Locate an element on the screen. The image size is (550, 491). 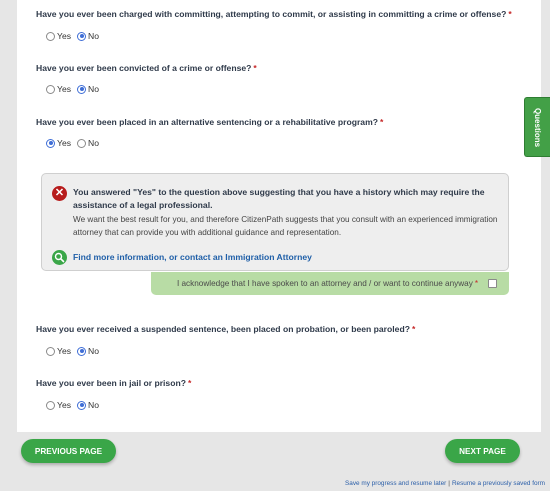
questions-tab-label: Questions is located at coordinates (537, 127).